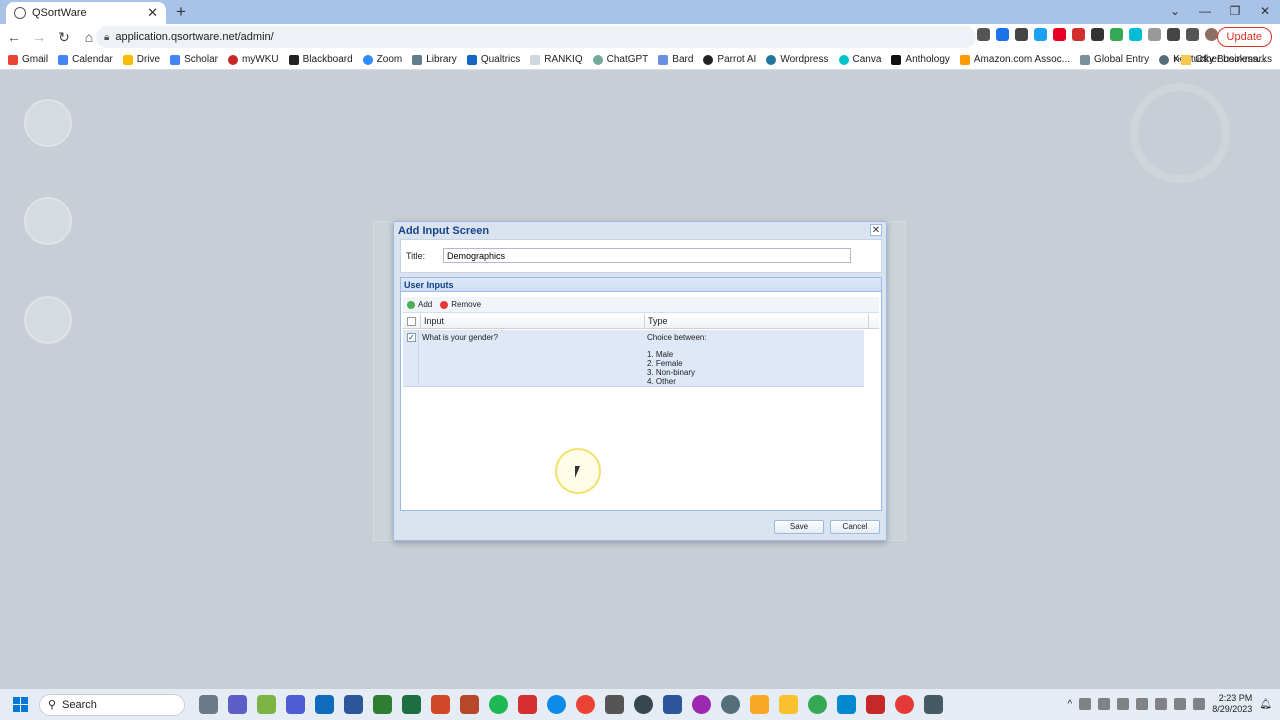  I want to click on back-icon: ←, so click(14, 37).